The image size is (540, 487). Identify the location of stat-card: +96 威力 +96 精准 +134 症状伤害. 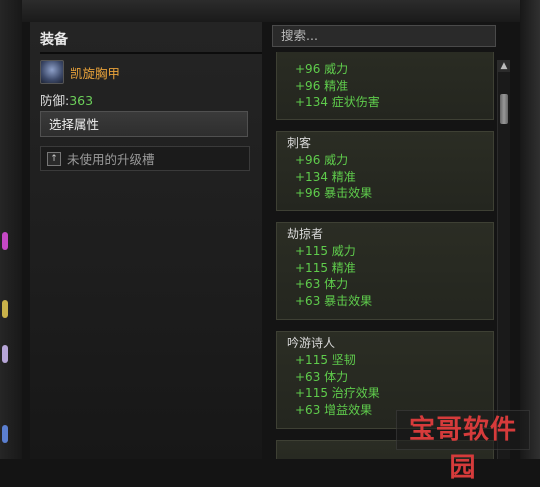
(385, 86).